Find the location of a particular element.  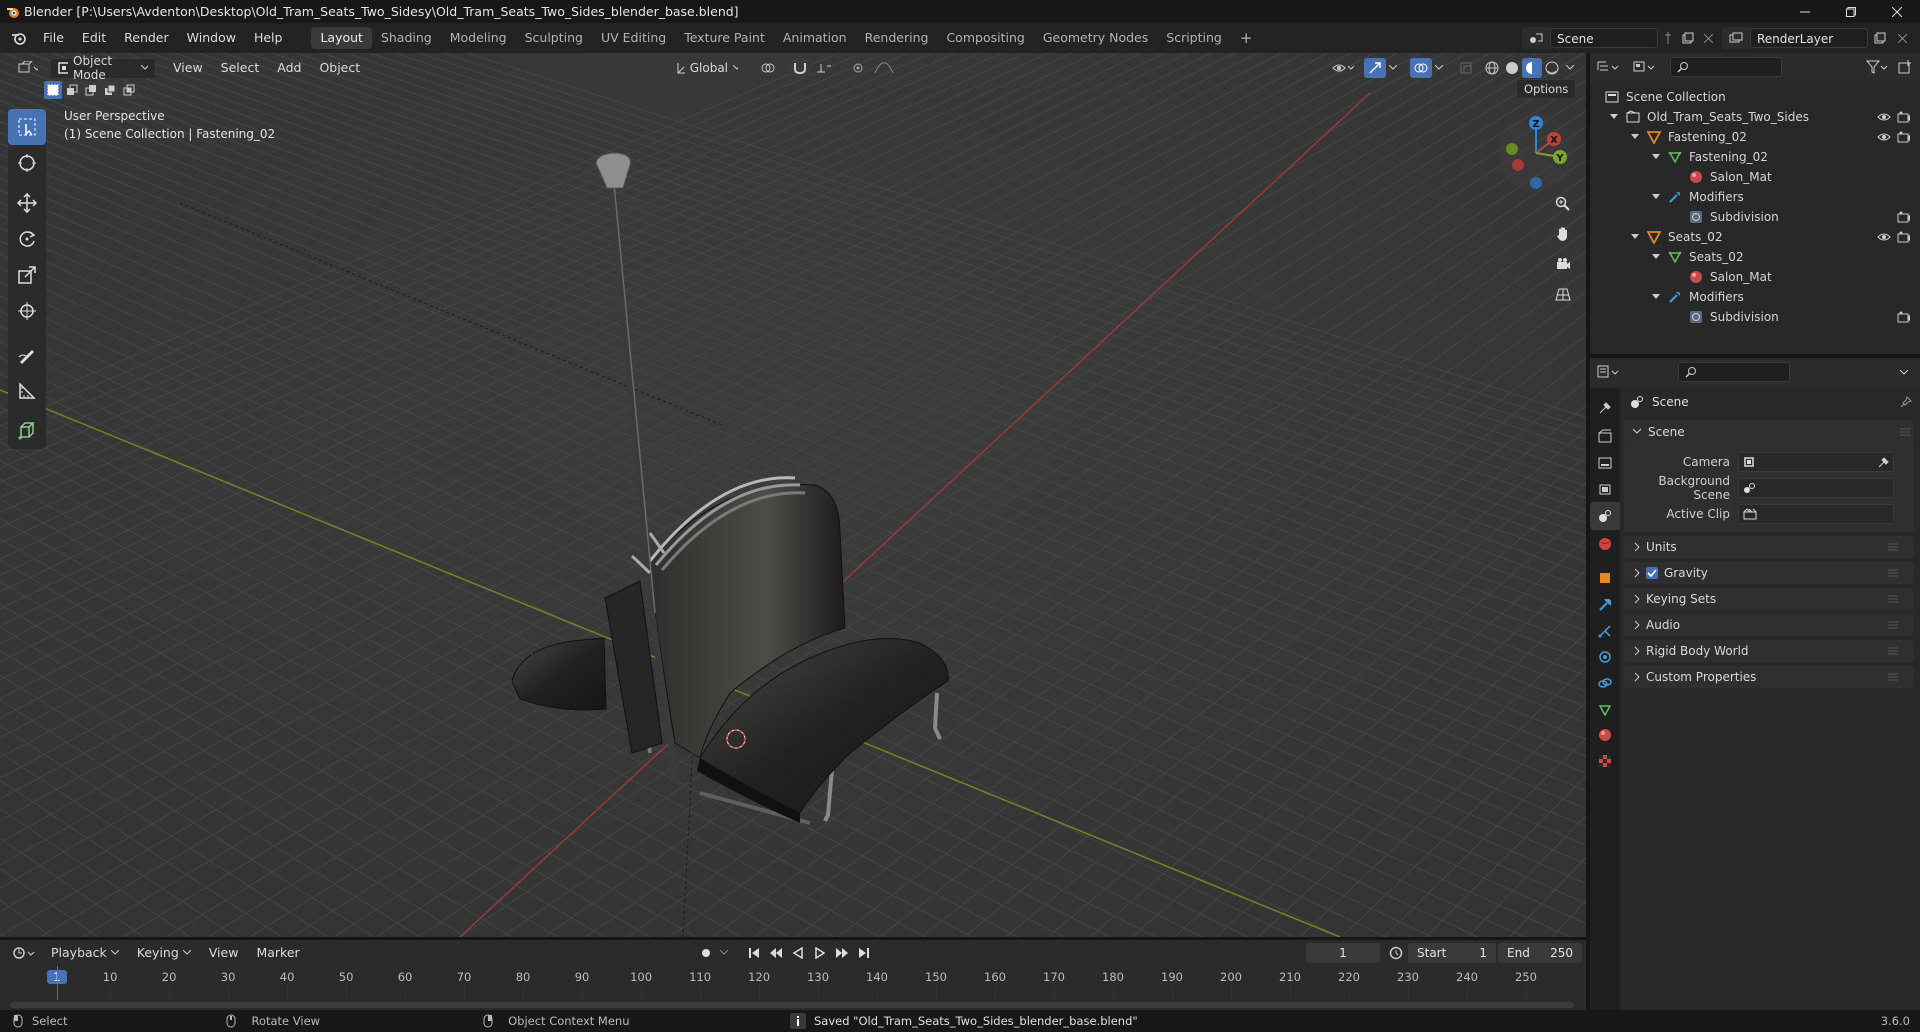

data-tab-icon is located at coordinates (1605, 709).